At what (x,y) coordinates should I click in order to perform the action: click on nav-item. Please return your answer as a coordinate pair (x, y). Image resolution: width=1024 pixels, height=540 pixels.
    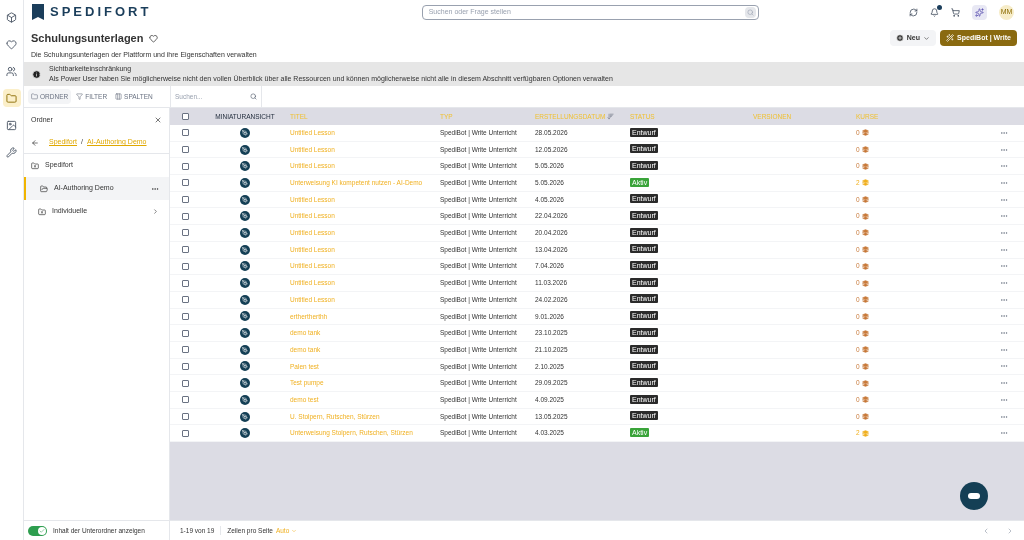
    Looking at the image, I should click on (11, 98).